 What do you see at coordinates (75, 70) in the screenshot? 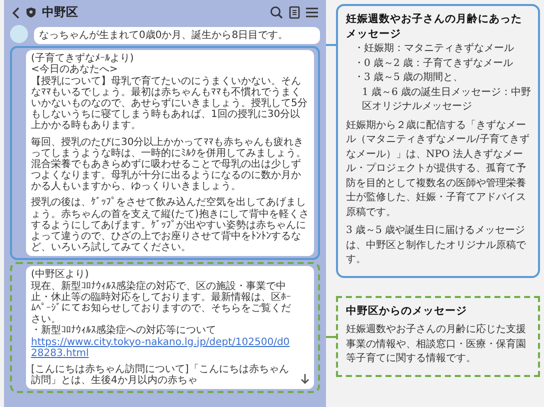
I see `message-text: <今日のあなたへ>` at bounding box center [75, 70].